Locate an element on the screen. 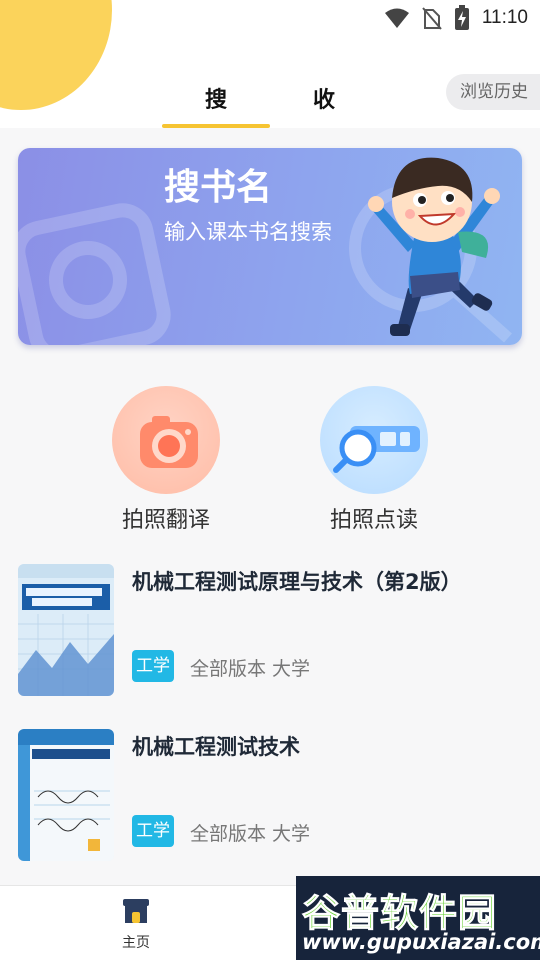 The width and height of the screenshot is (540, 960). list-item: 机械工程测试技术 工学 全部版本 大学 is located at coordinates (270, 795).